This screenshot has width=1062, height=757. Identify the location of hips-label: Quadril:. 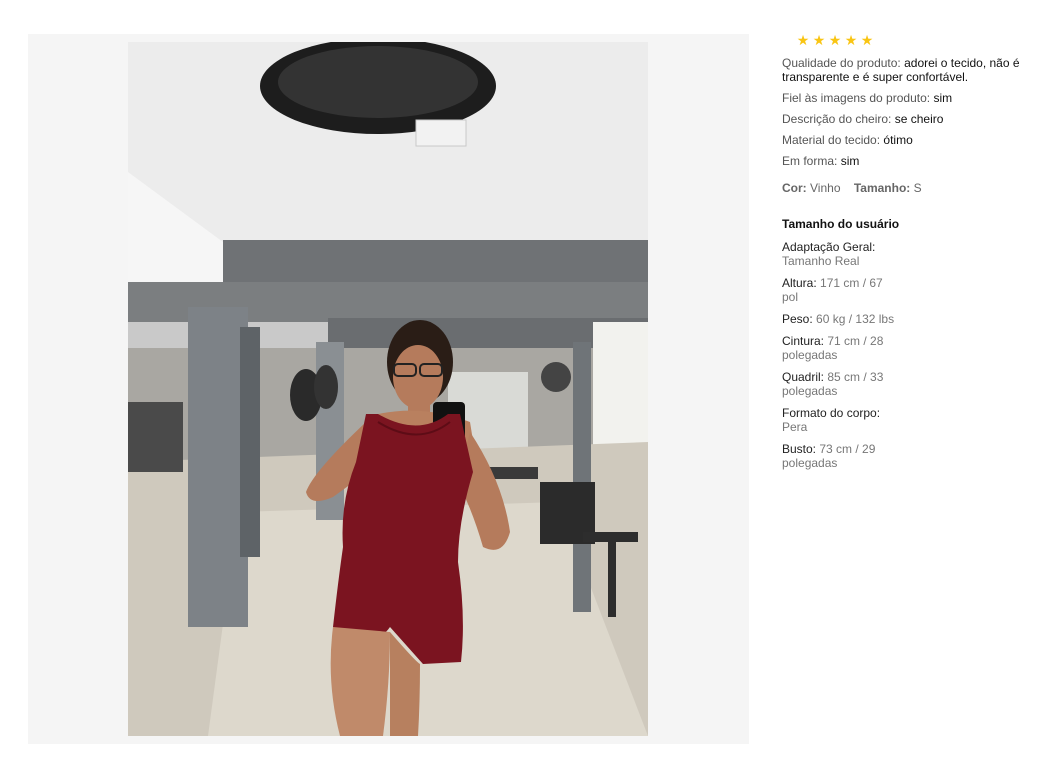
(803, 377).